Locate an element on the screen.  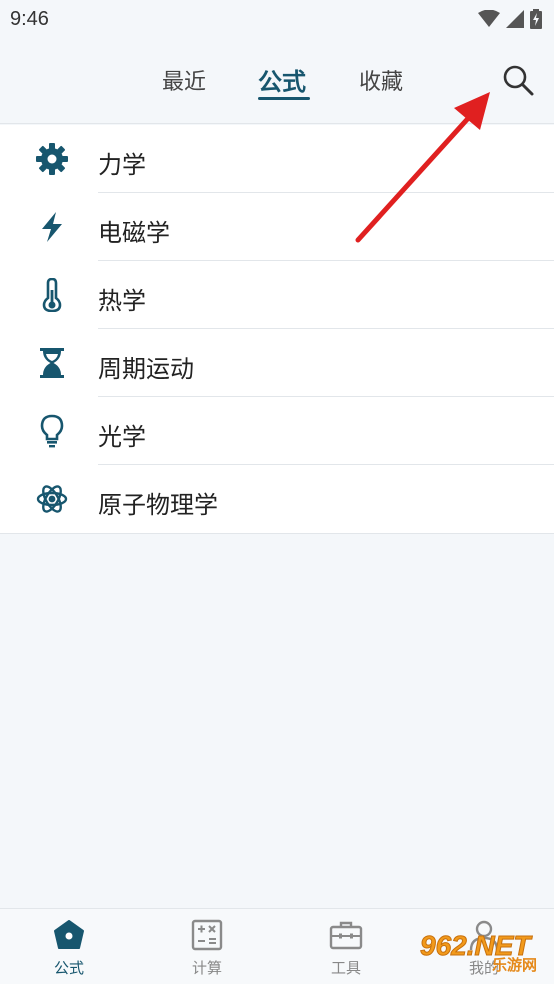
list-item-label: 力学 is located at coordinates (122, 165).